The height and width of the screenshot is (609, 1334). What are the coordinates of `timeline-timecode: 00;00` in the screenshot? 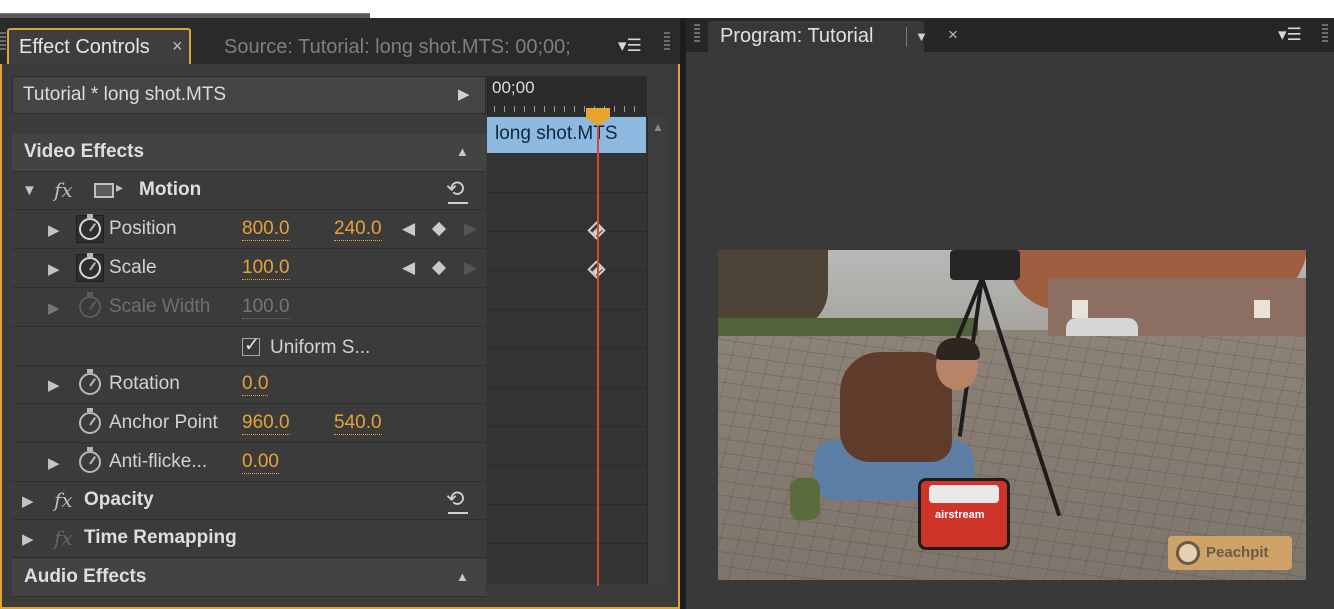 It's located at (513, 87).